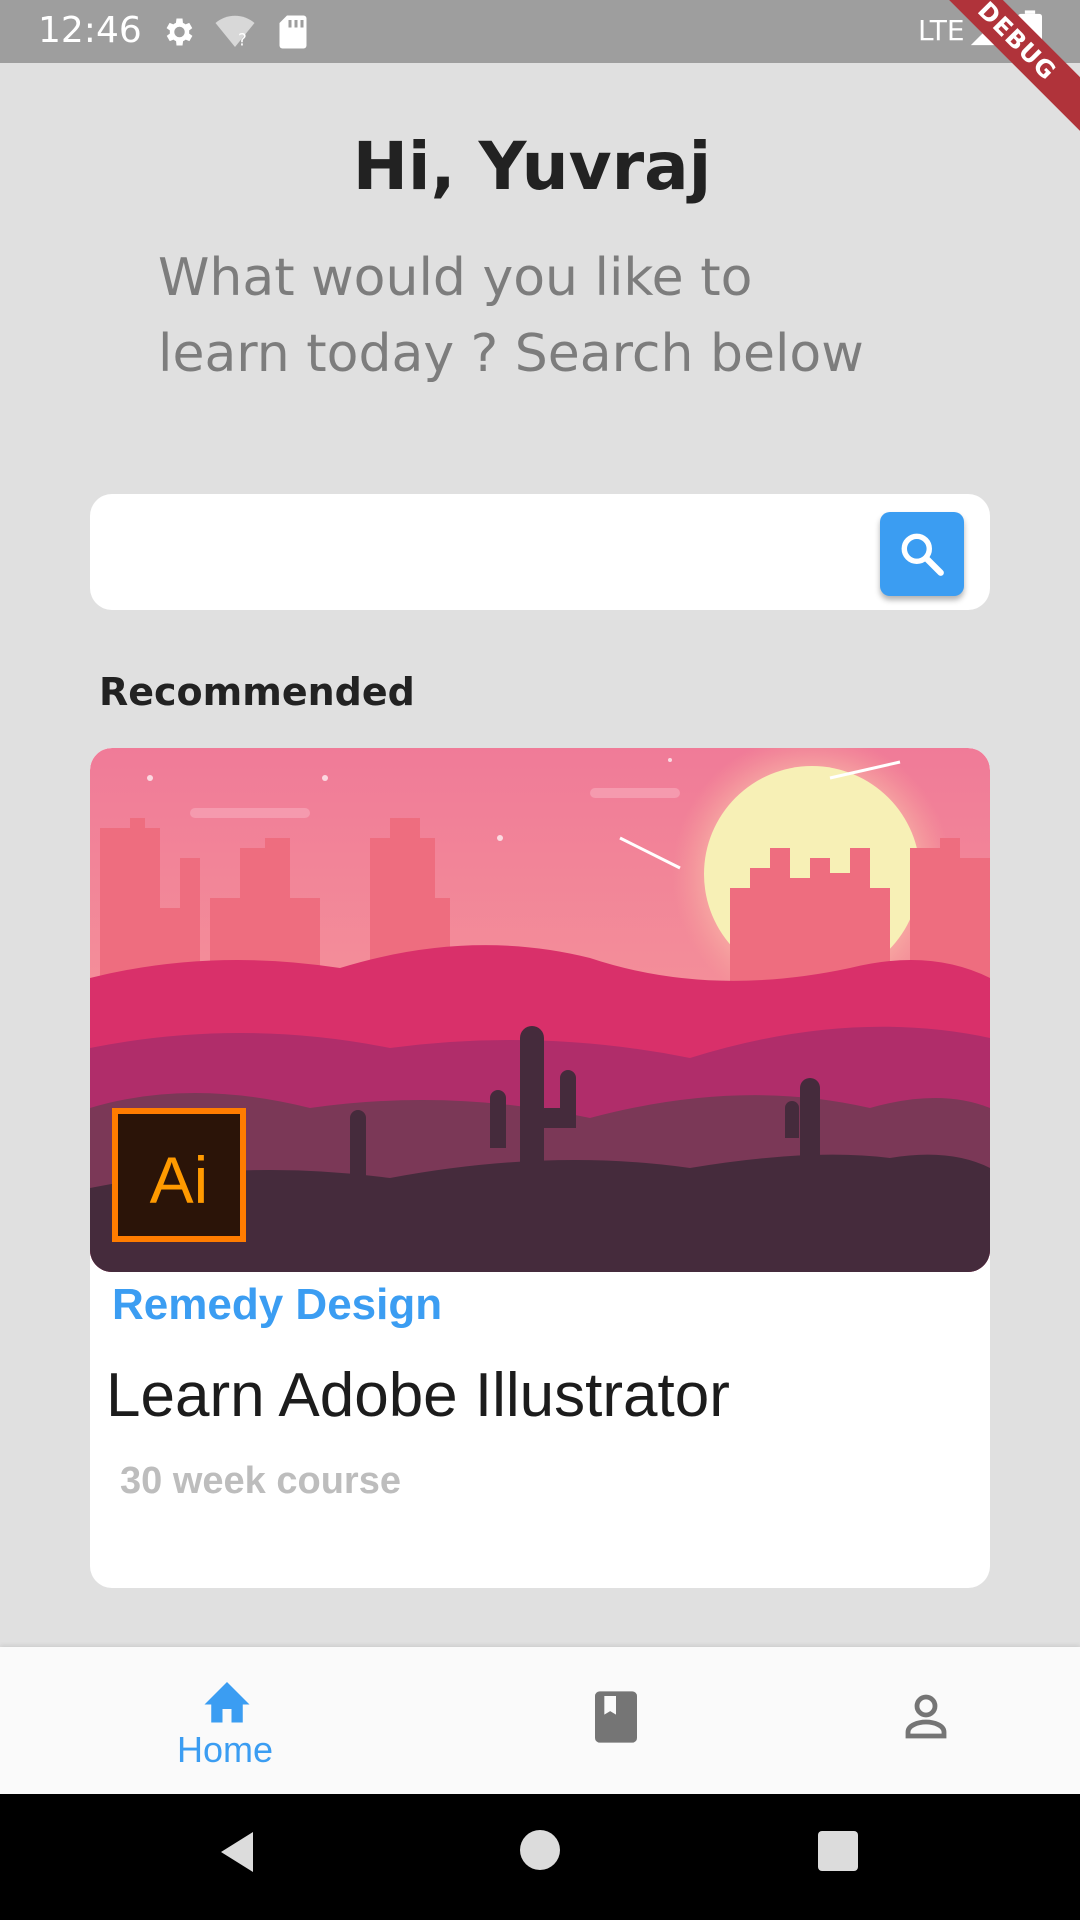 This screenshot has height=1920, width=1080. I want to click on book-icon, so click(616, 1717).